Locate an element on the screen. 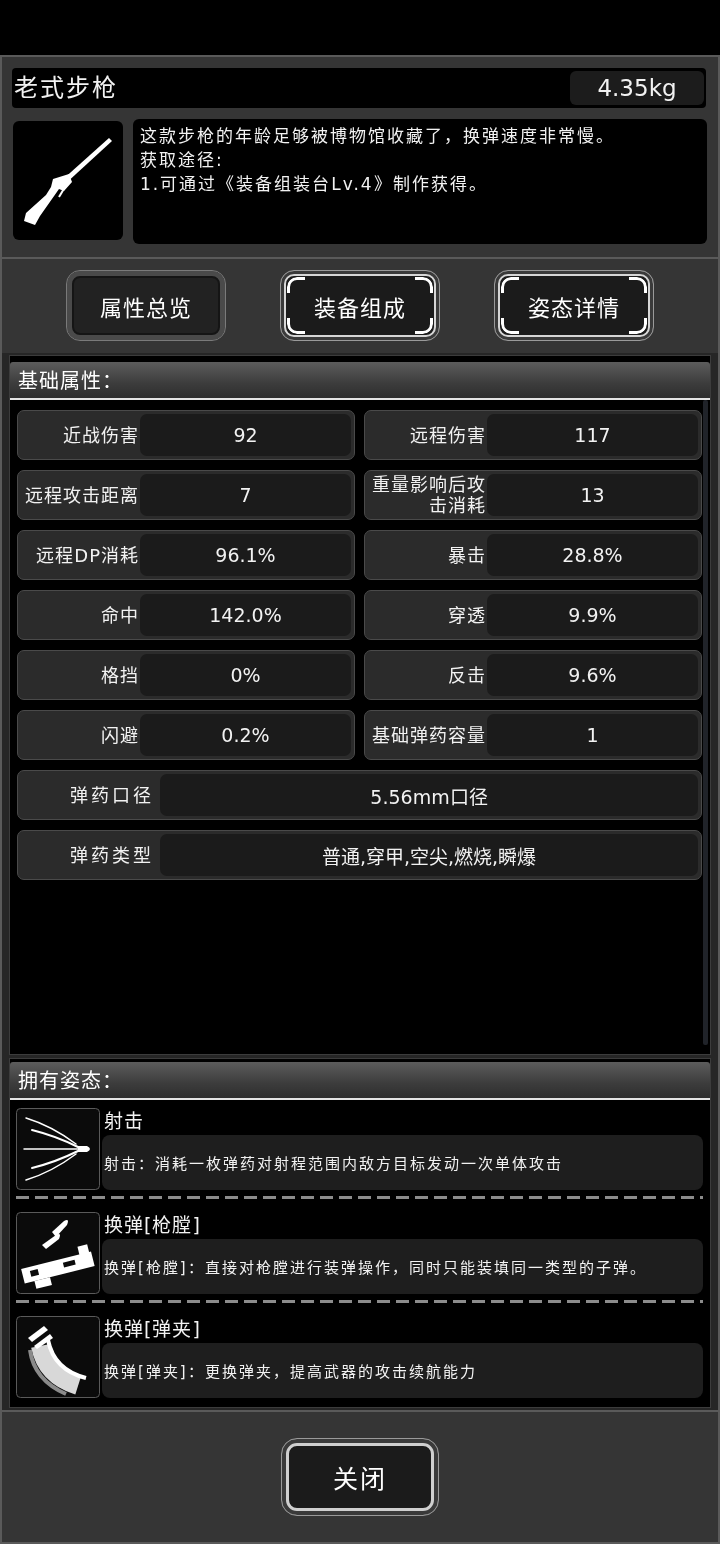 Image resolution: width=720 pixels, height=1544 pixels. stat-label: 基础弹药容量 is located at coordinates (429, 735).